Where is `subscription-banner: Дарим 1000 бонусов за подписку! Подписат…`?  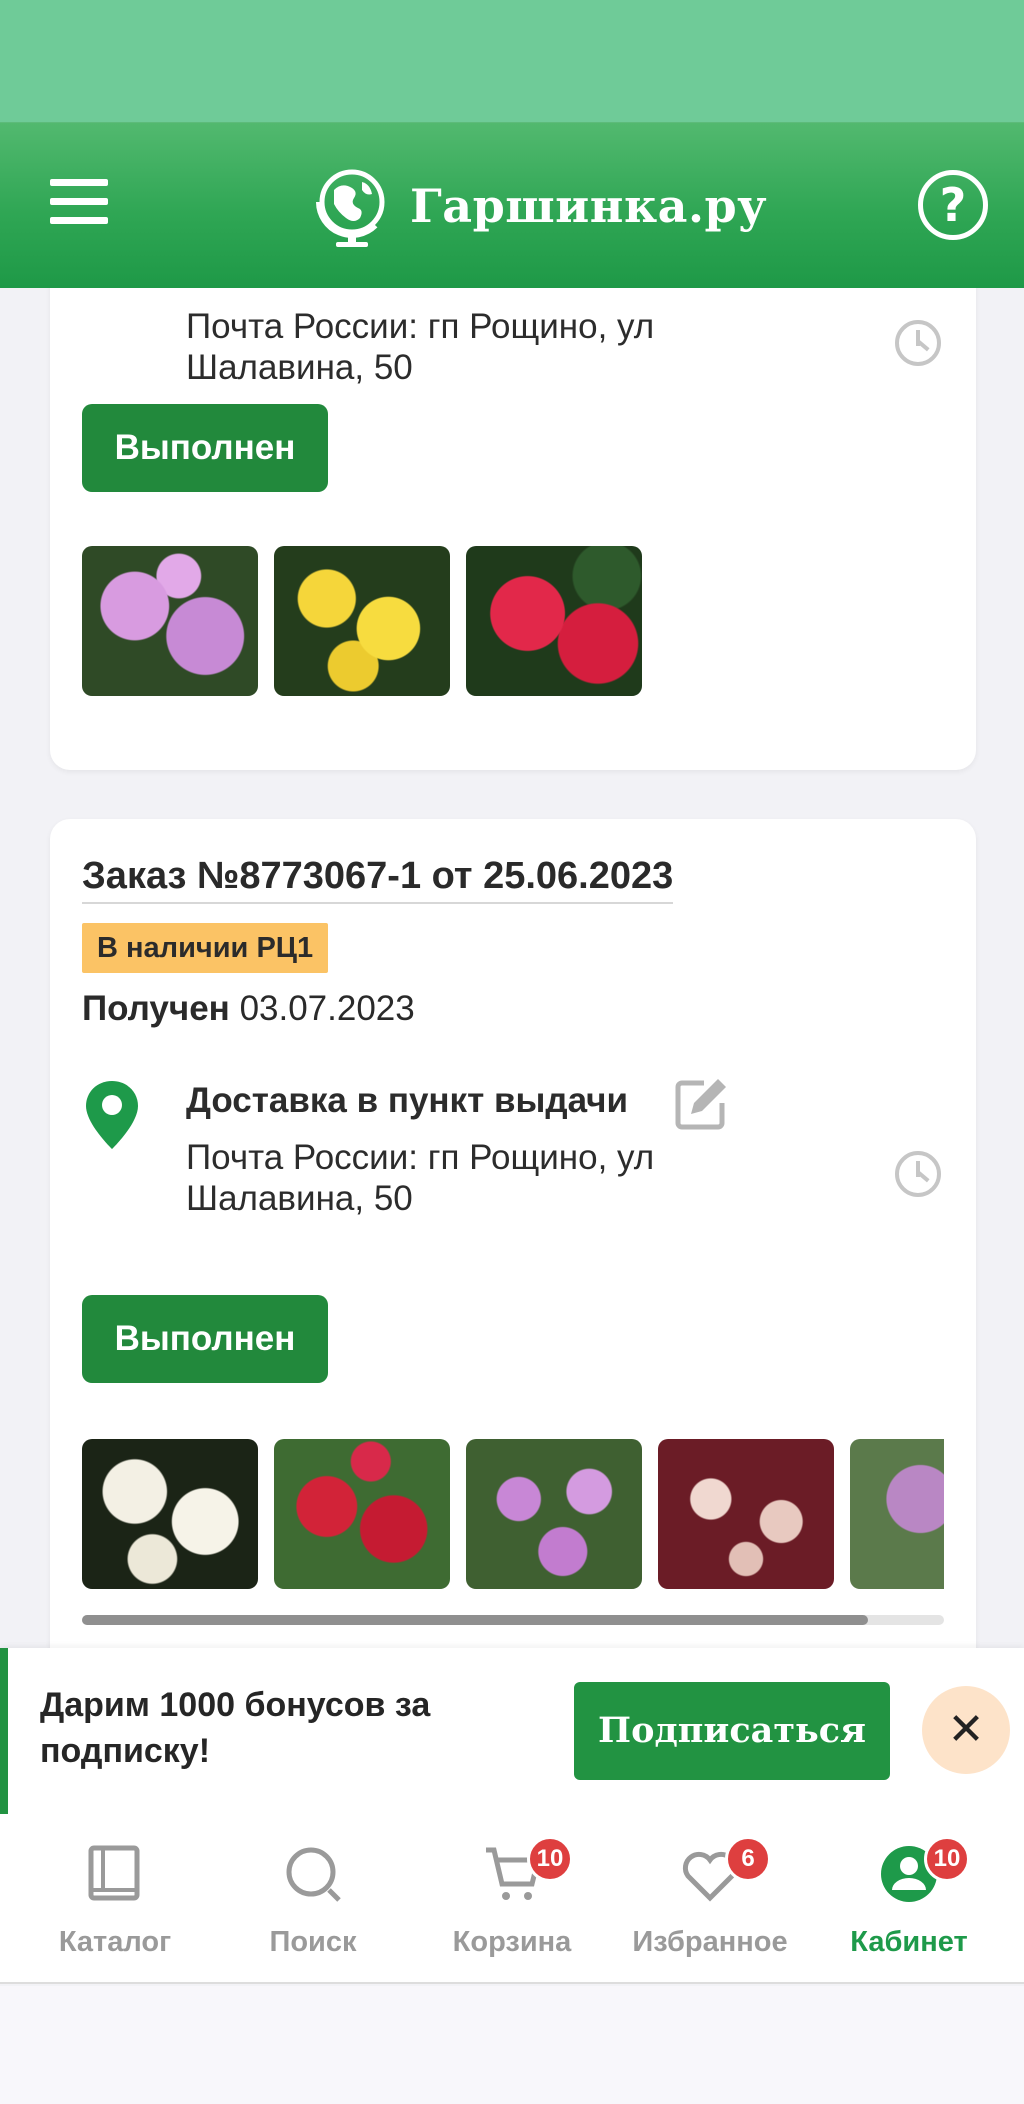
subscription-banner: Дарим 1000 бонусов за подписку! Подписат… is located at coordinates (512, 1731).